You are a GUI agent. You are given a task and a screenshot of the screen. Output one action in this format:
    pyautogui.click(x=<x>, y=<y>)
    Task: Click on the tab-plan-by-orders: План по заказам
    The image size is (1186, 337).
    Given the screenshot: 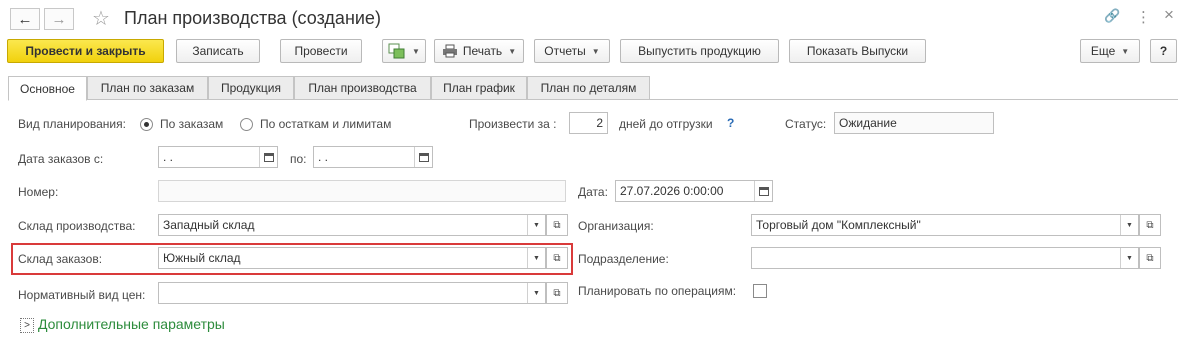 What is the action you would take?
    pyautogui.click(x=147, y=88)
    